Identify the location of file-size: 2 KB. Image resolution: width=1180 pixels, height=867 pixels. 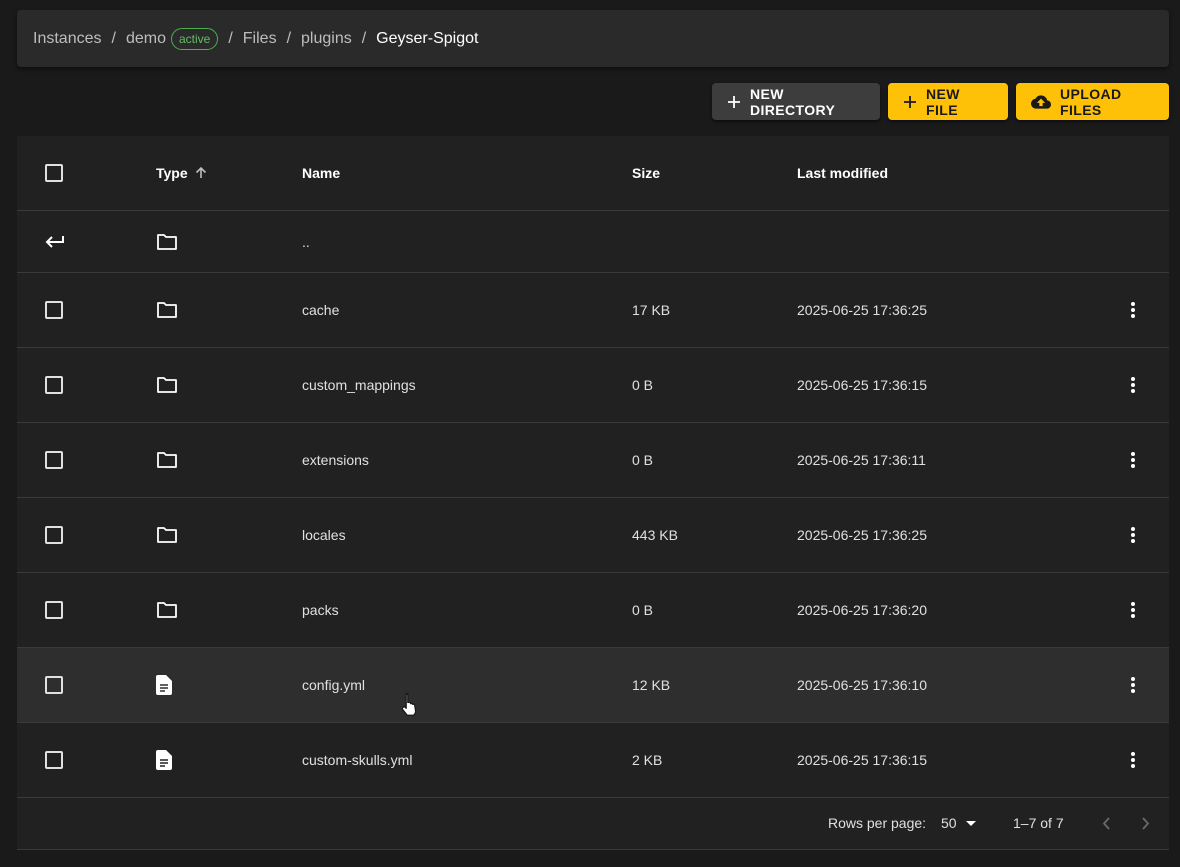
(647, 760).